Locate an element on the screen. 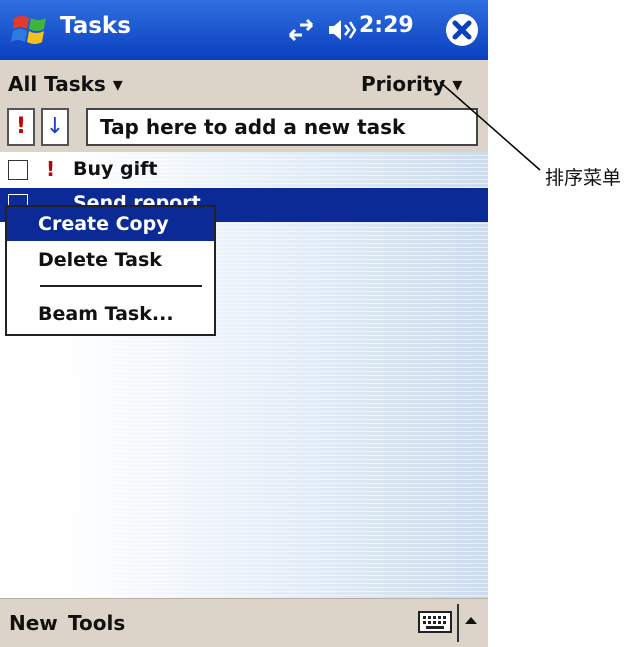 The height and width of the screenshot is (647, 642). sort-menu-dropdown: Priority ▾ is located at coordinates (411, 84).